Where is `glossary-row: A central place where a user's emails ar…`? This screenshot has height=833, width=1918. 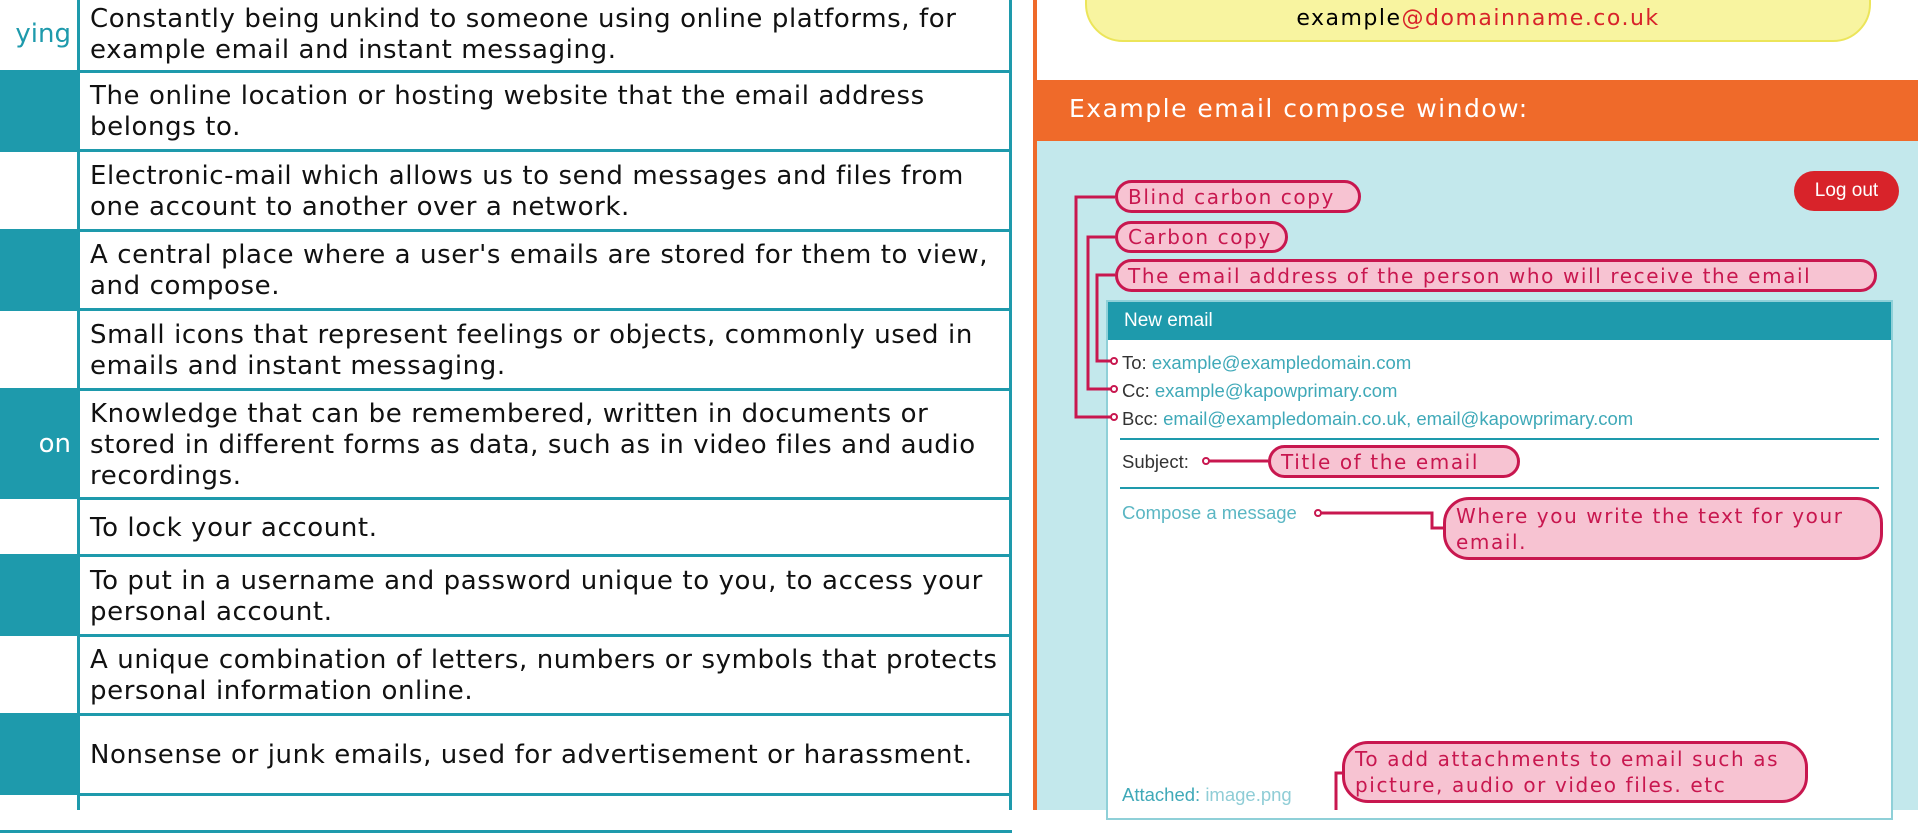
glossary-row: A central place where a user's emails ar… is located at coordinates (506, 269).